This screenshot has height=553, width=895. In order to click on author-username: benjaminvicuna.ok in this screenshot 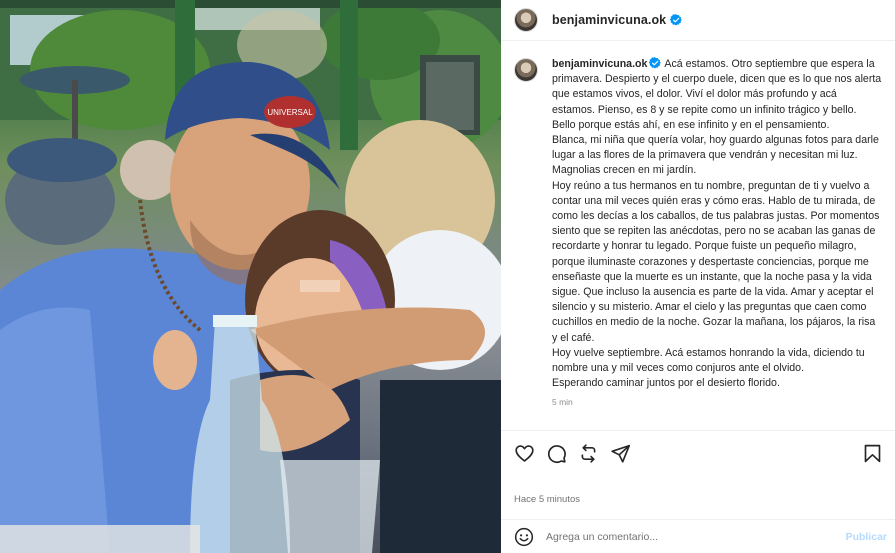, I will do `click(609, 20)`.